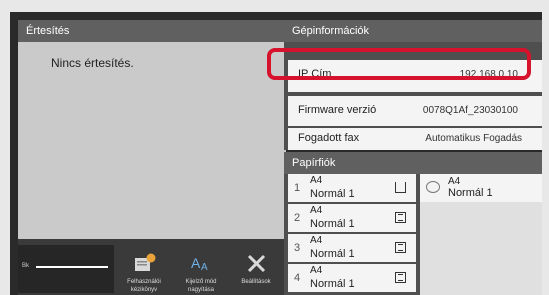 The image size is (549, 295). I want to click on bypass-paper-type: Normál 1, so click(470, 193).